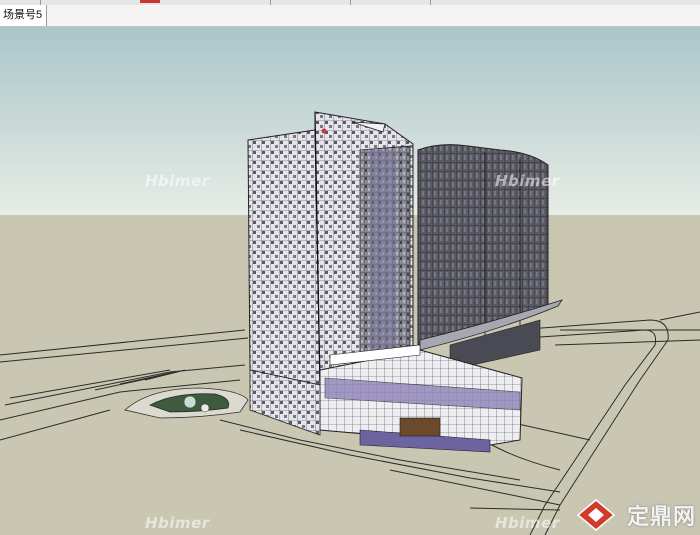 The image size is (700, 535). Describe the element at coordinates (661, 517) in the screenshot. I see `brand-name: 定鼎网` at that location.